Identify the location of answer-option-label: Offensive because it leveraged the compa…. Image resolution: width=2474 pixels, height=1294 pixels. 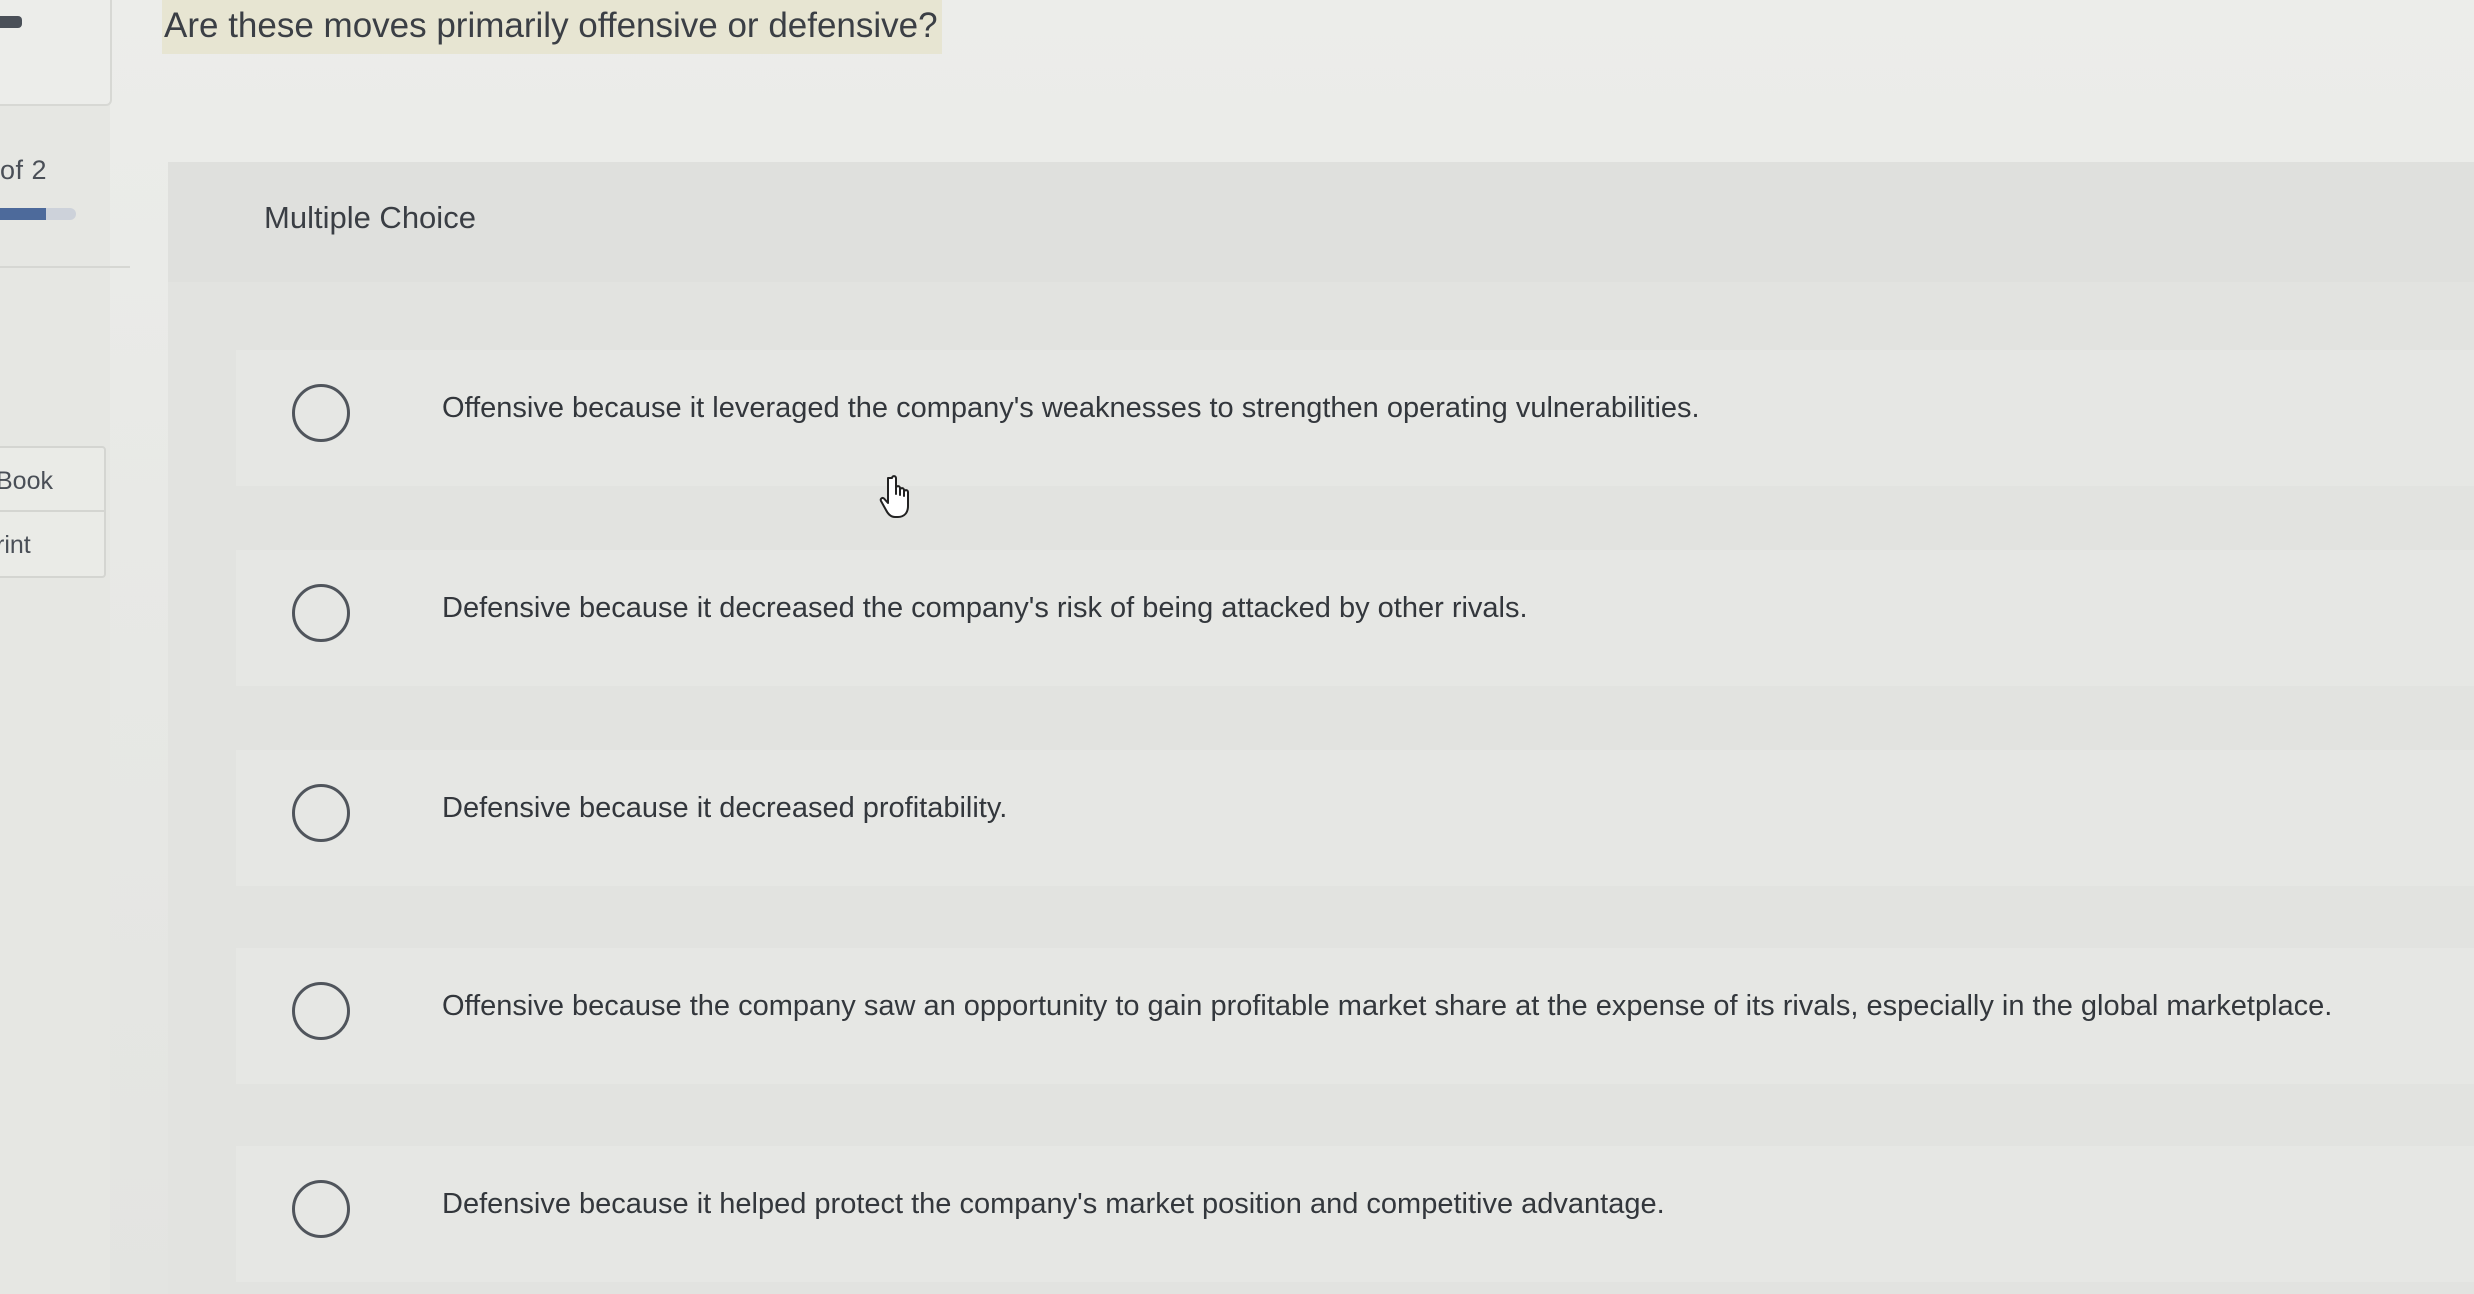
(1071, 408).